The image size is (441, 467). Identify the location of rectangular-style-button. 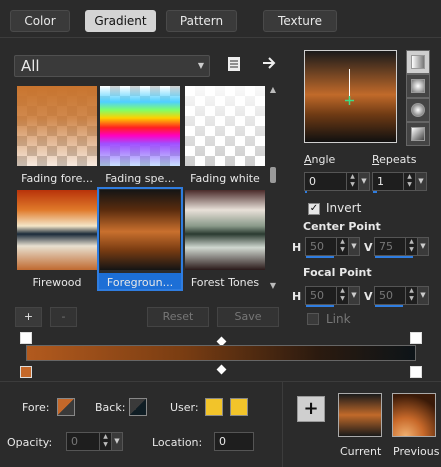
(418, 86).